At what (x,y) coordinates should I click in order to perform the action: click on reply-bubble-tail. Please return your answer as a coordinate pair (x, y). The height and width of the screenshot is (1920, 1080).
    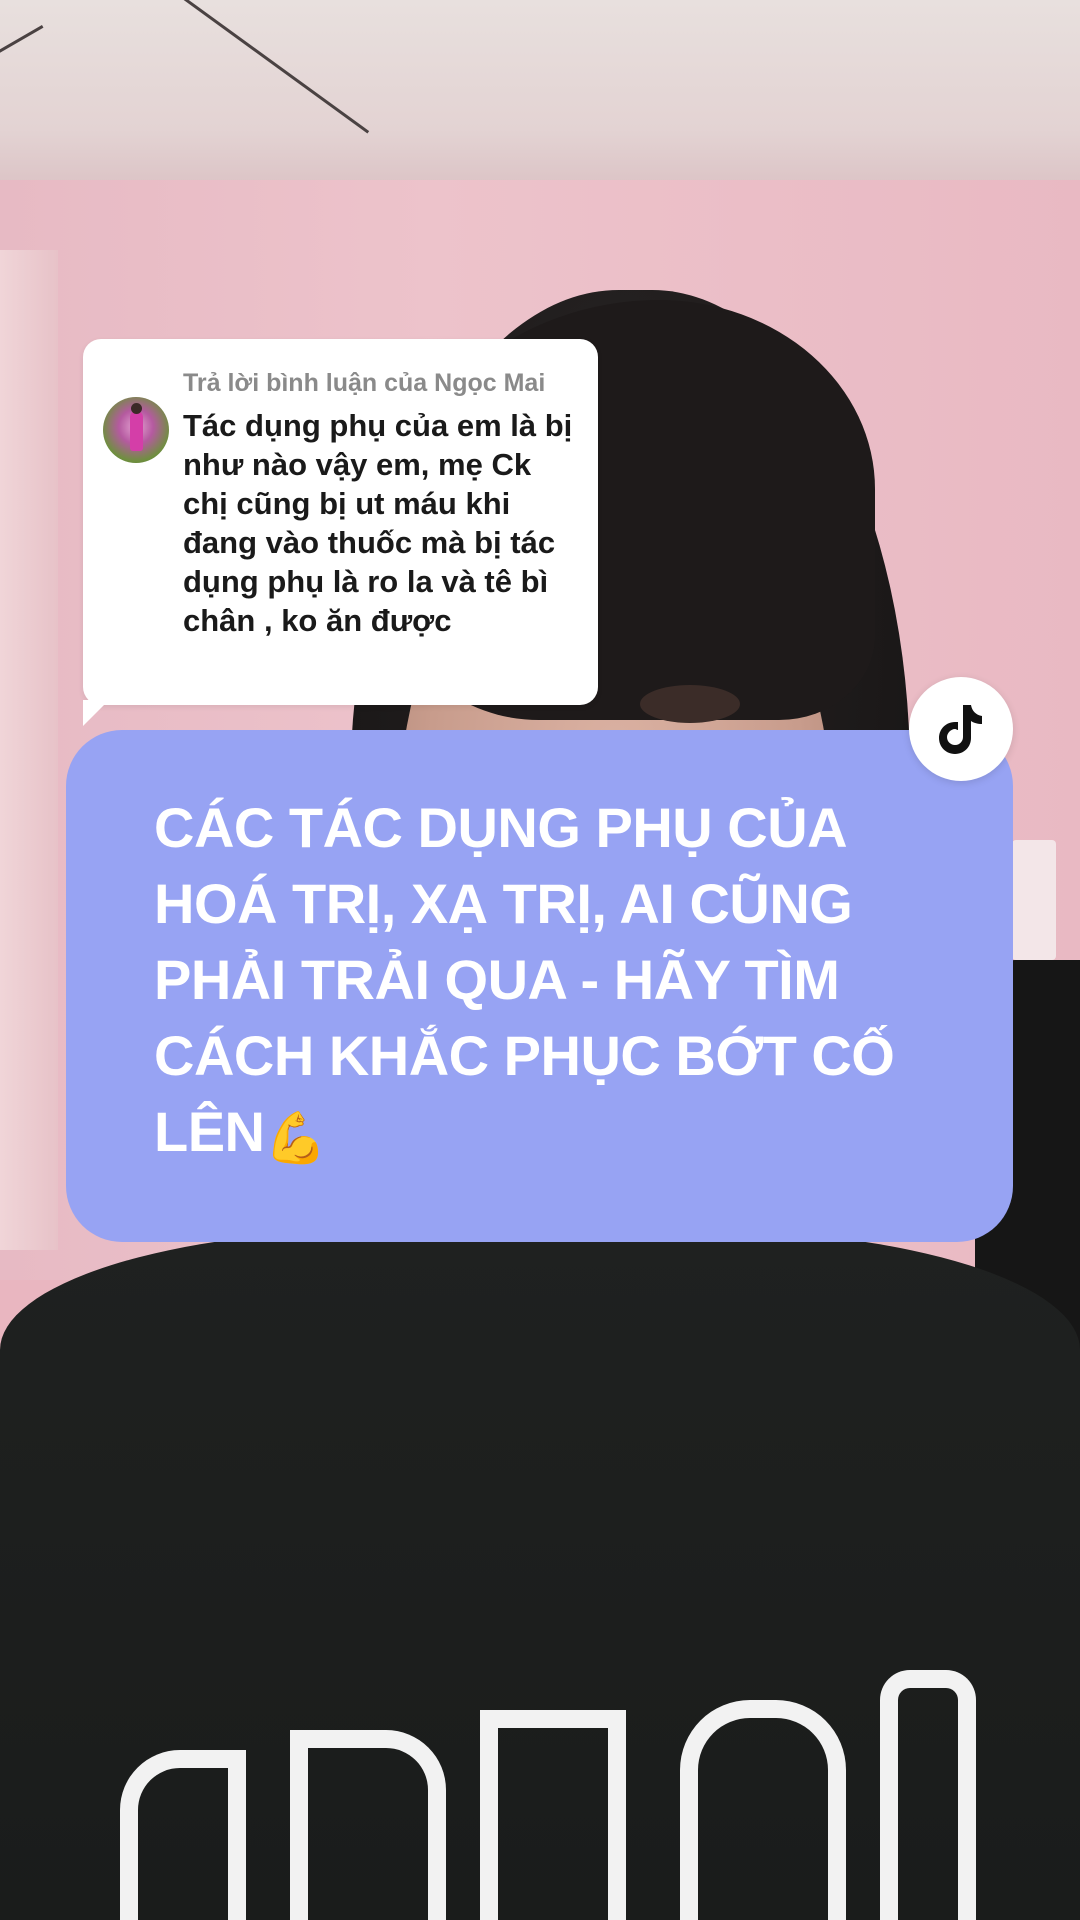
    Looking at the image, I should click on (96, 713).